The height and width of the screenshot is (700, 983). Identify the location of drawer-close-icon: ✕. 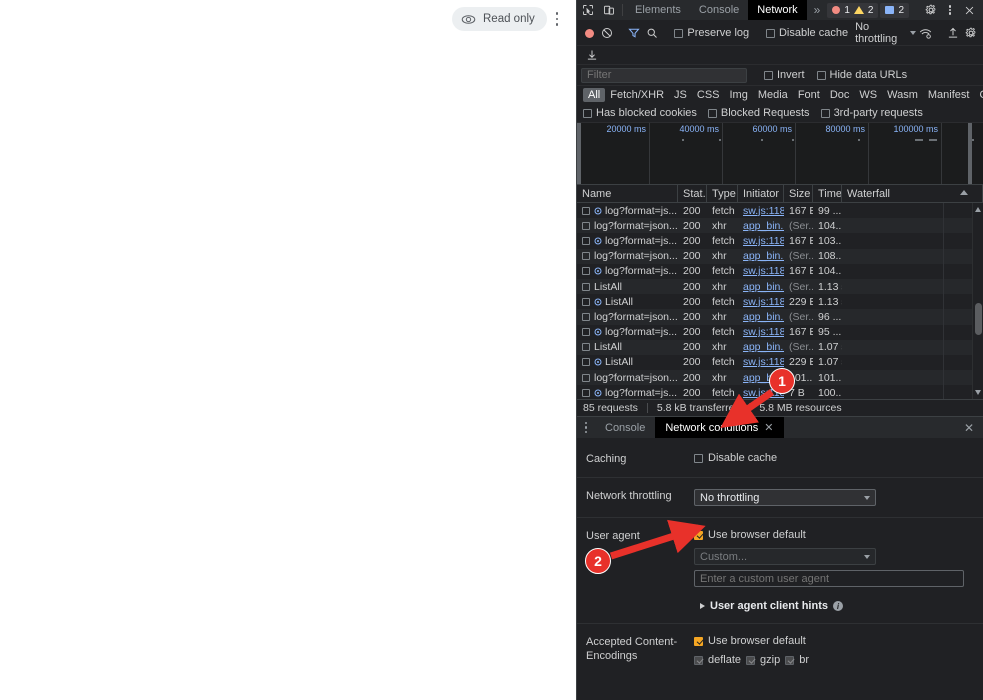
(969, 427).